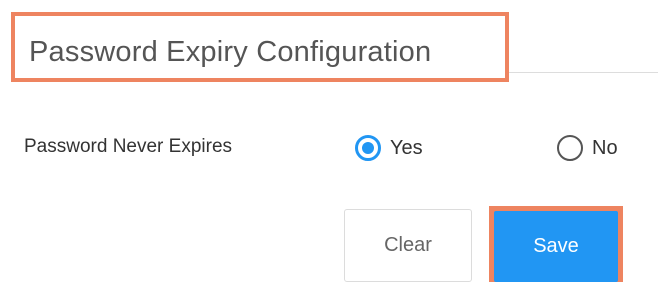 The height and width of the screenshot is (282, 658). Describe the element at coordinates (368, 148) in the screenshot. I see `radio-checked-icon` at that location.